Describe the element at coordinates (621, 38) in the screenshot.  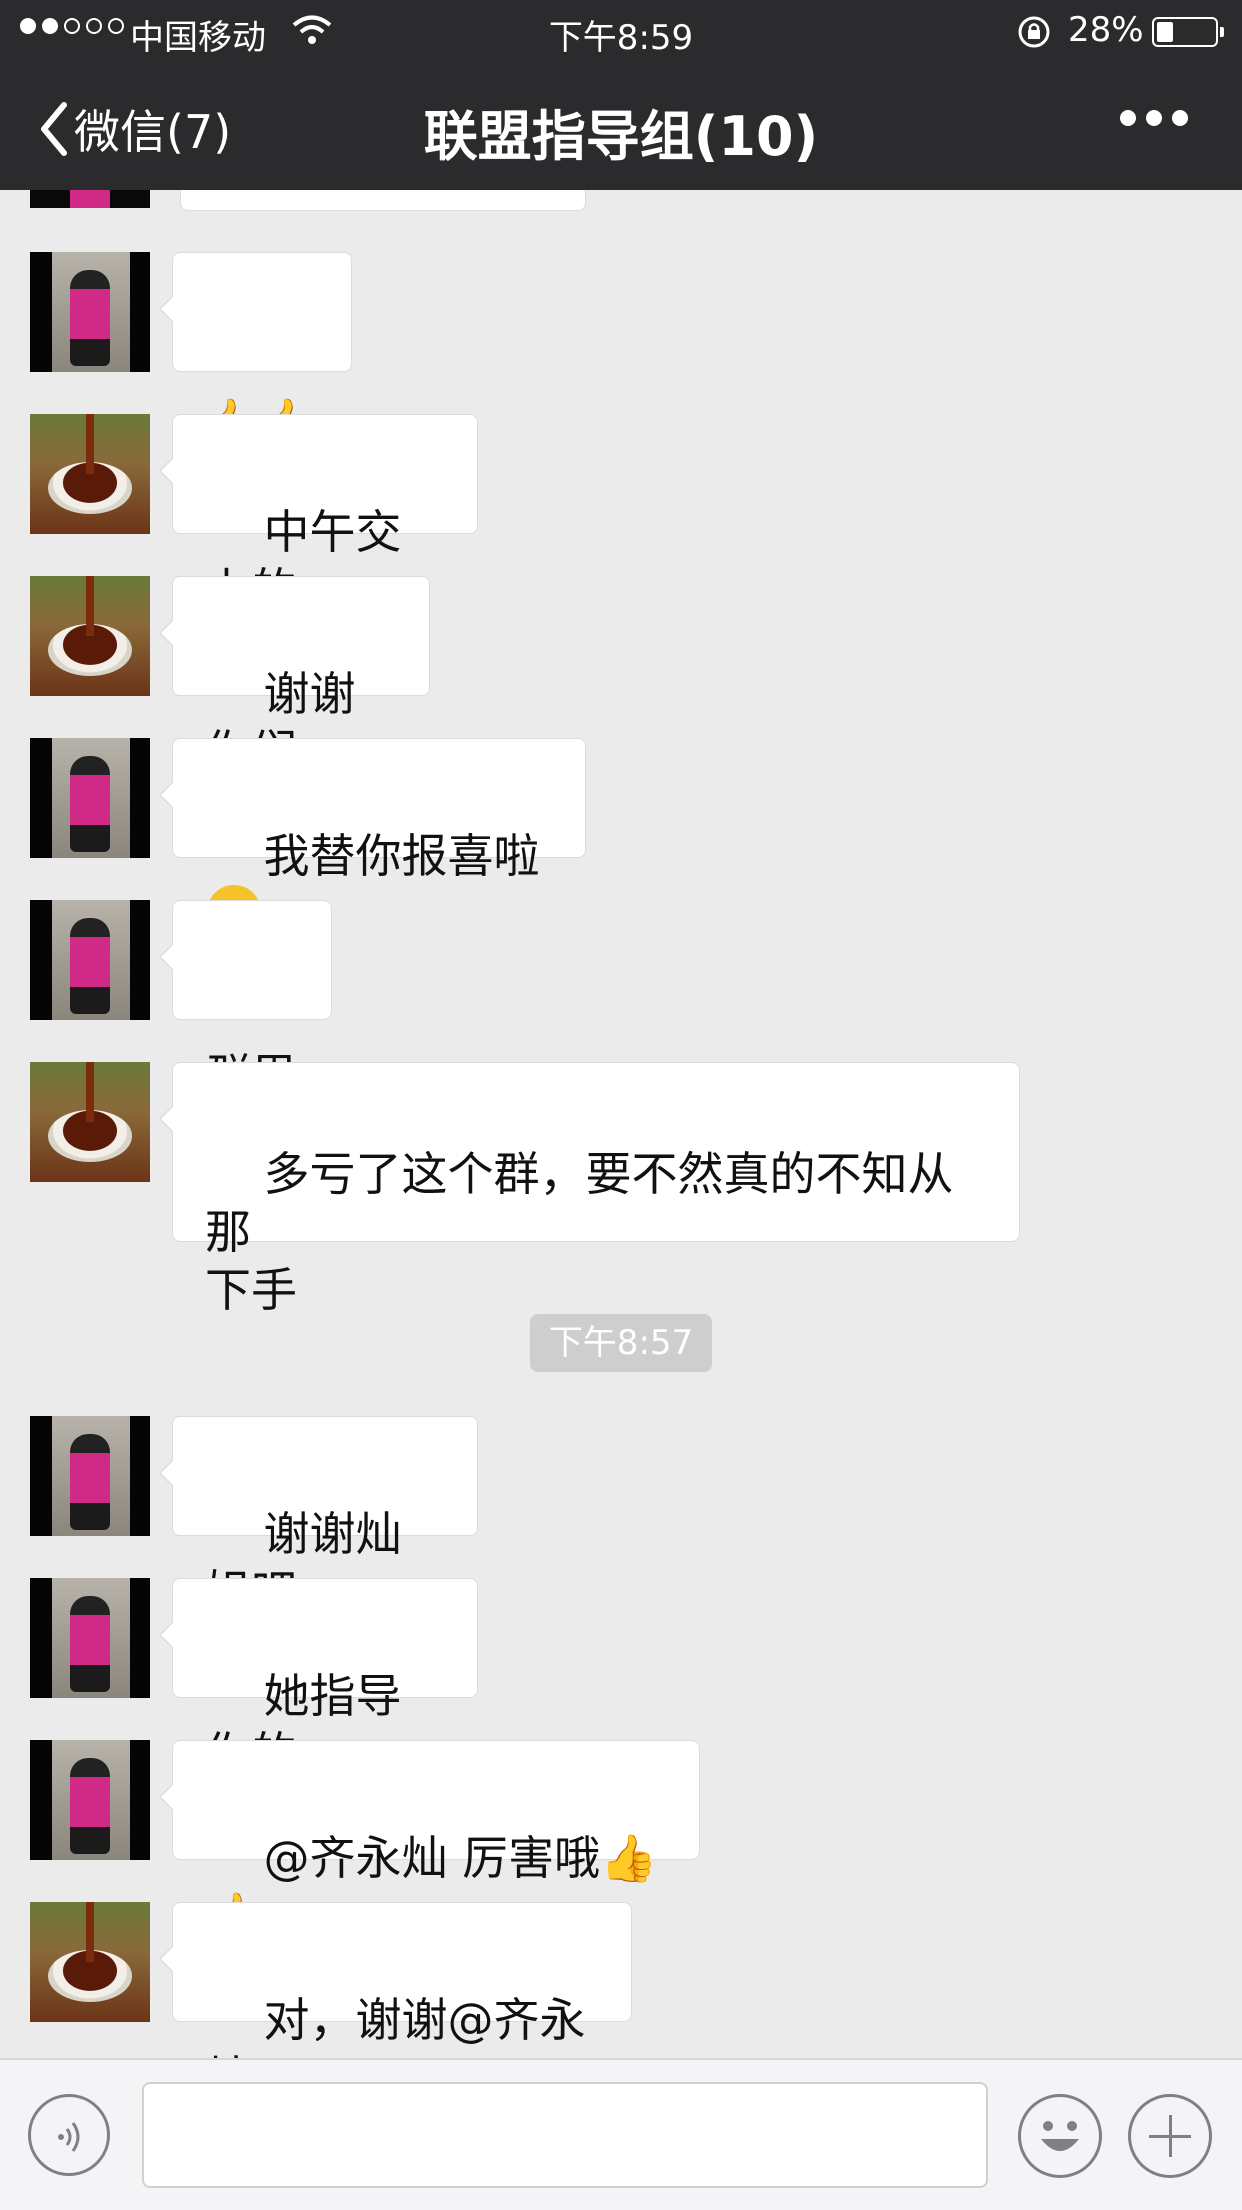
I see `status-time: 下午8:59` at that location.